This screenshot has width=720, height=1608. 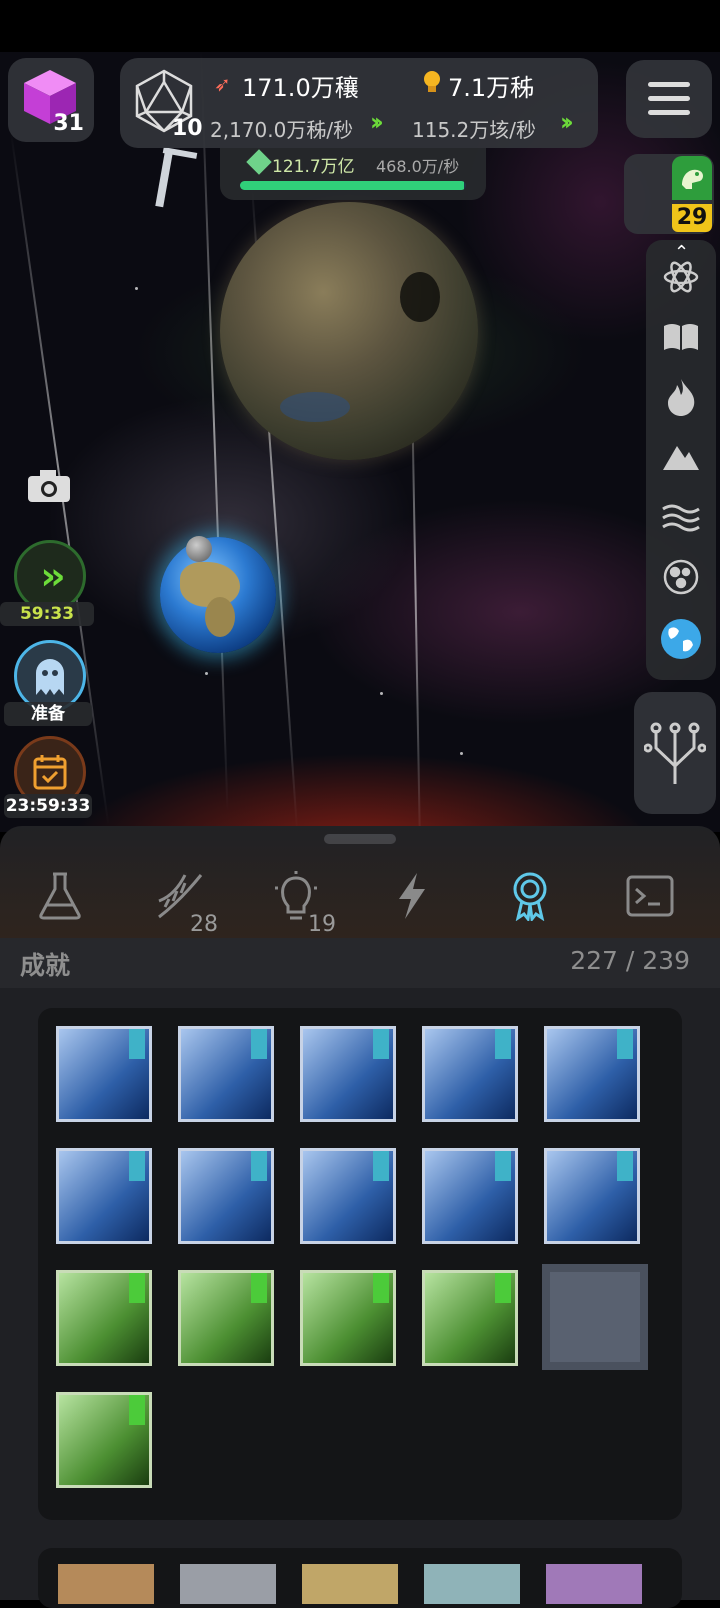 What do you see at coordinates (470, 1074) in the screenshot?
I see `achievement-tile-rock` at bounding box center [470, 1074].